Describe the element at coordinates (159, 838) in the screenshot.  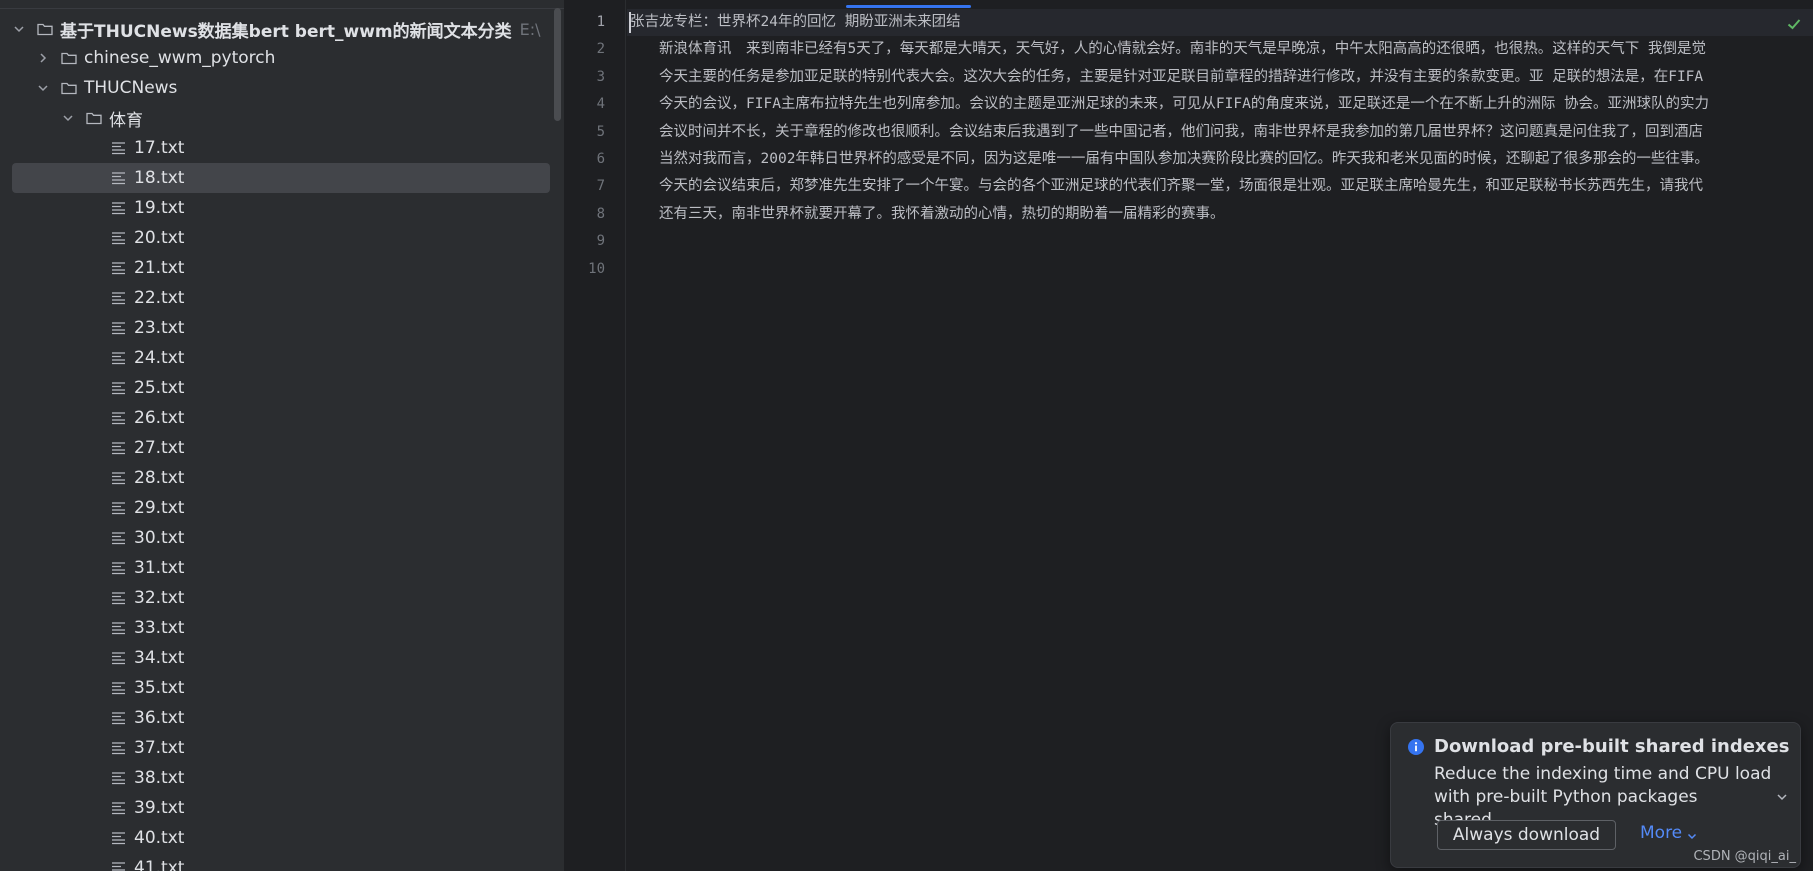
I see `tree-file-label: 40.txt` at that location.